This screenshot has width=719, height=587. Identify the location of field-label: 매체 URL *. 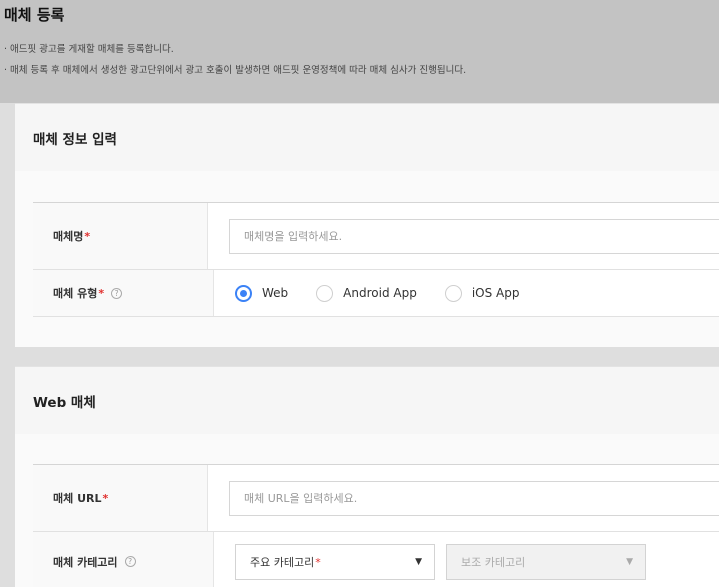
(120, 498).